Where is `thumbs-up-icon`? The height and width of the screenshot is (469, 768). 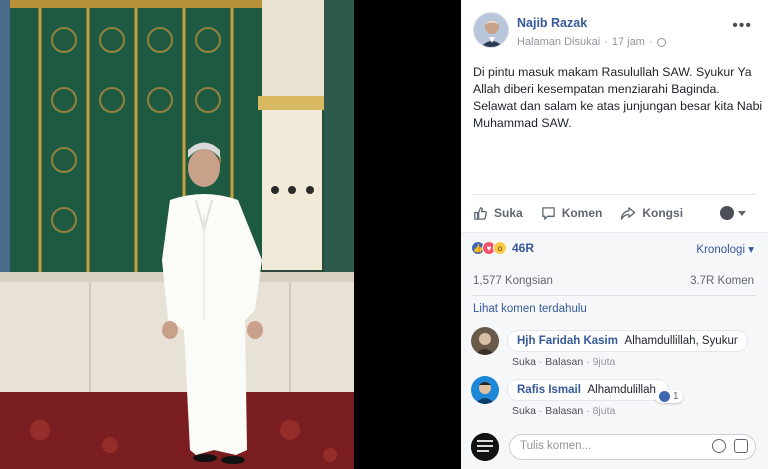 thumbs-up-icon is located at coordinates (480, 213).